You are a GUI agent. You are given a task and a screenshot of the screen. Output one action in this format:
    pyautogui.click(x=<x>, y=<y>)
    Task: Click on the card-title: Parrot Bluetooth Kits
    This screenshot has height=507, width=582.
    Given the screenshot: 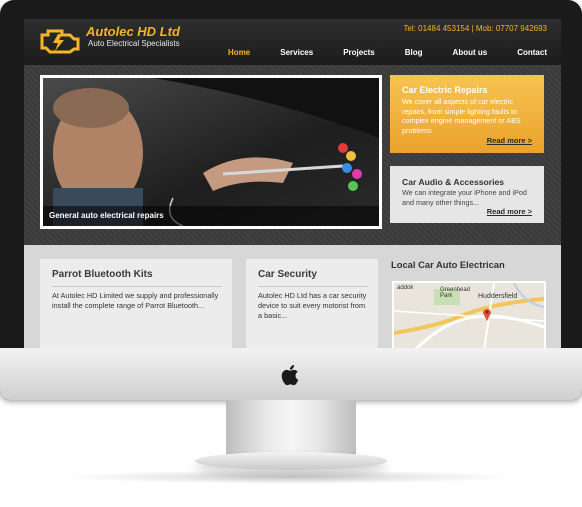 What is the action you would take?
    pyautogui.click(x=102, y=274)
    